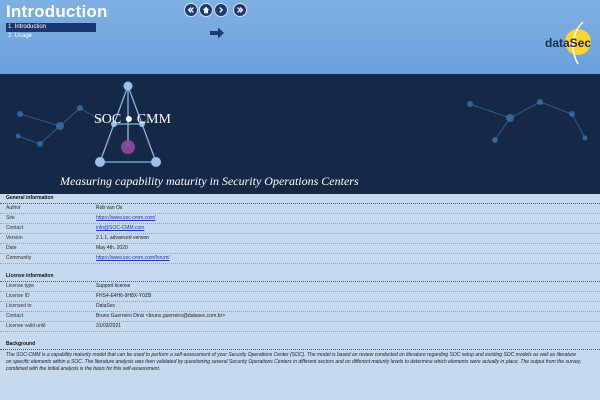 The image size is (600, 400). I want to click on info-row: Date May 4th, 2020, so click(300, 249).